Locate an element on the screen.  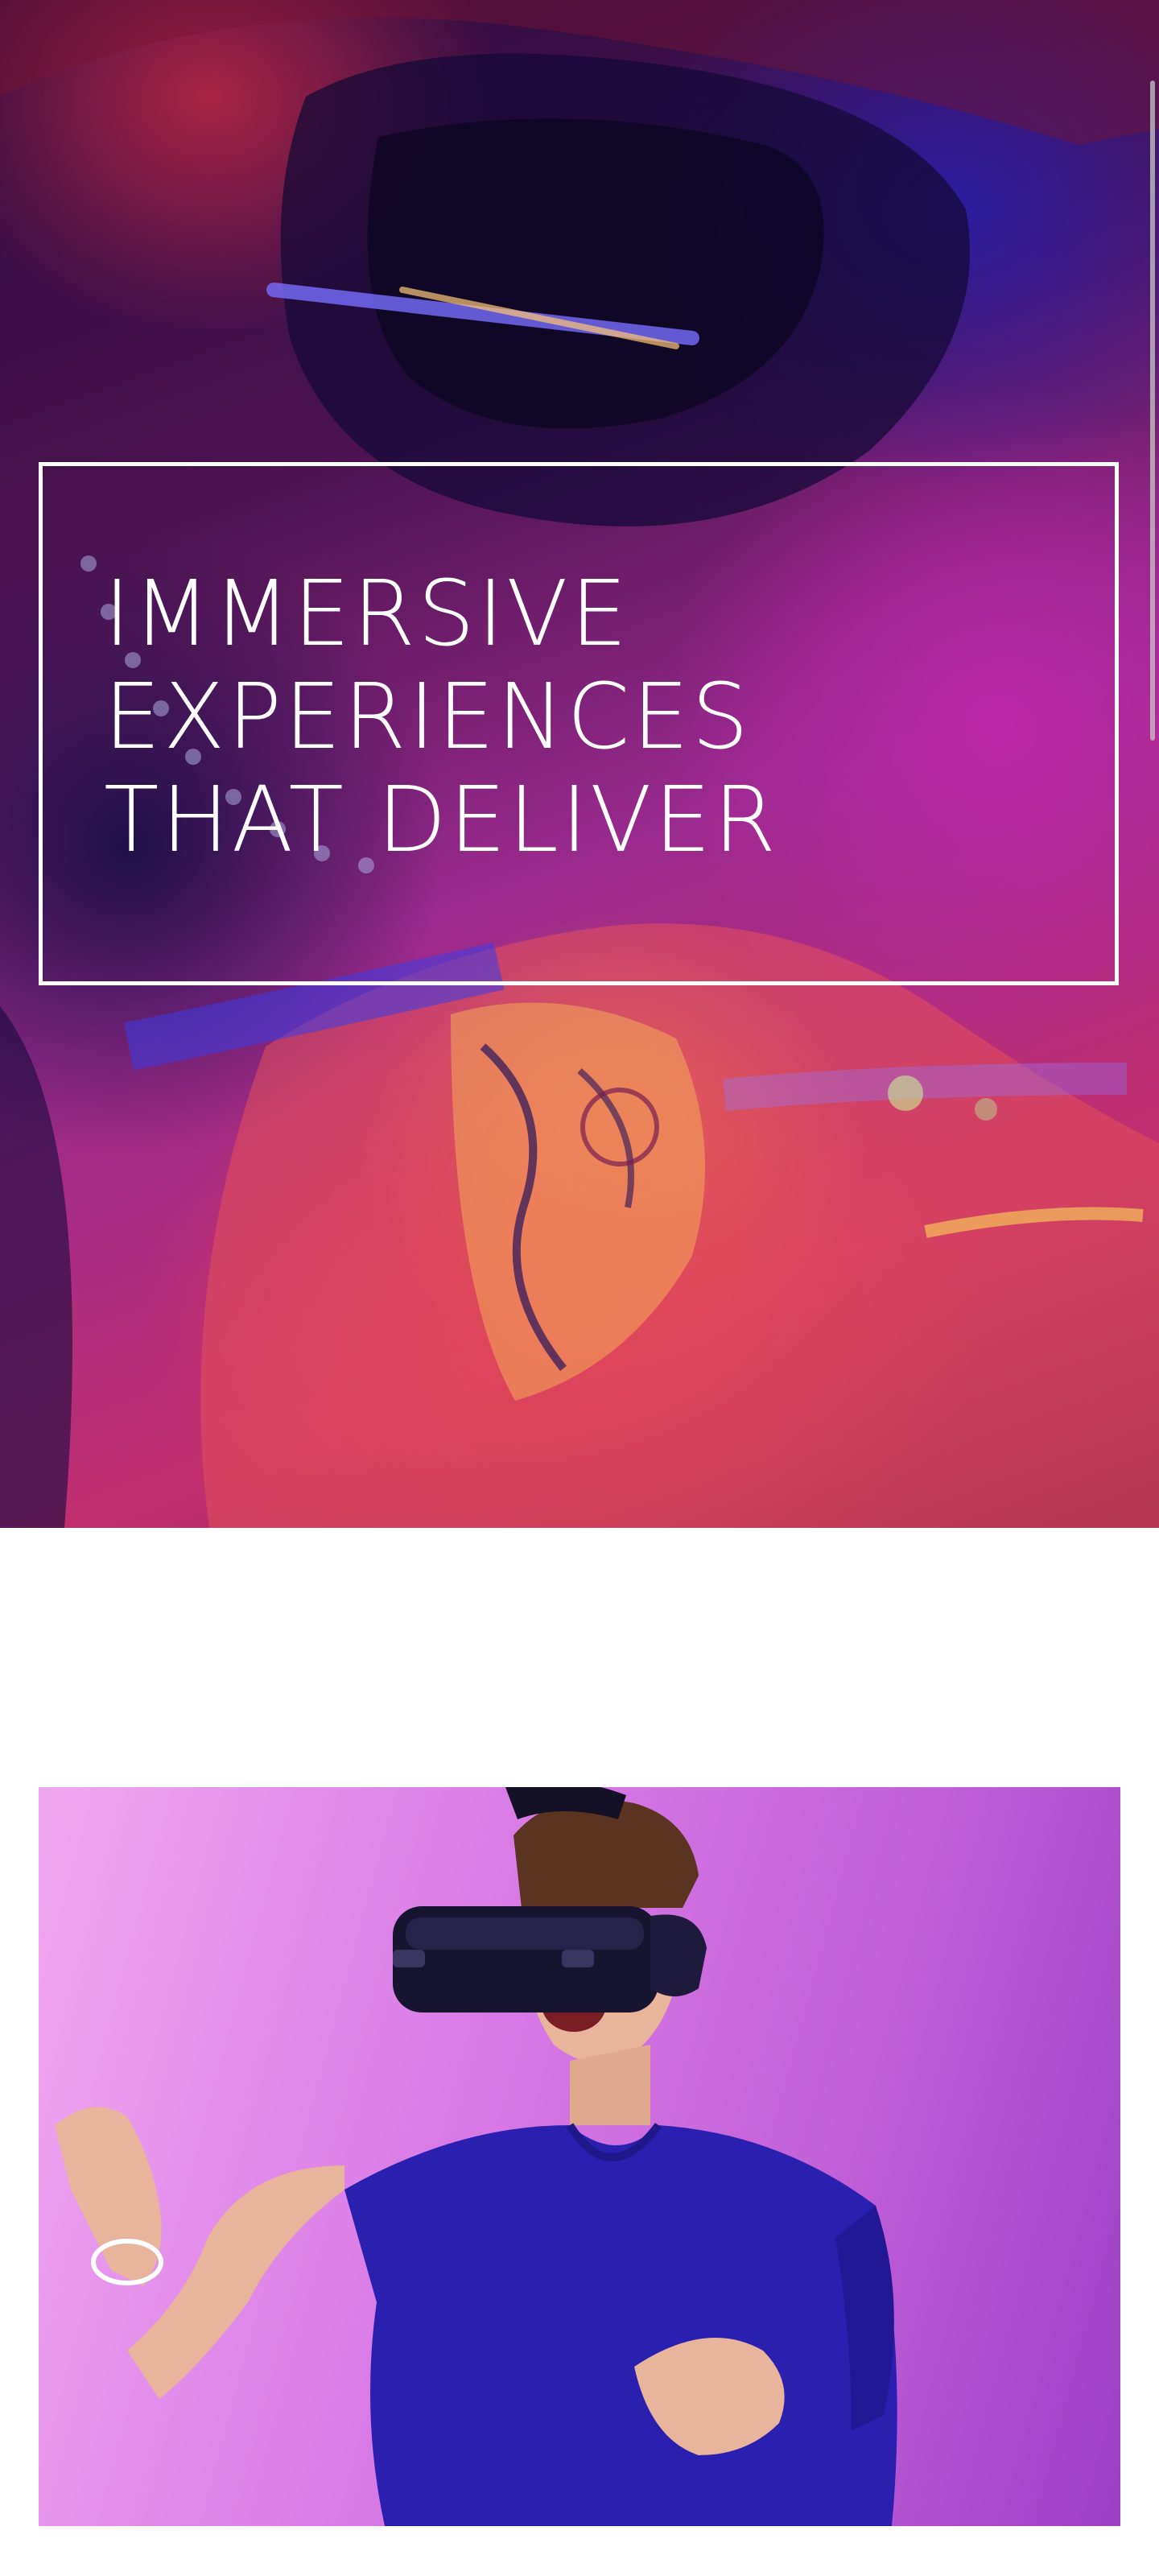
scrollbar is located at coordinates (1152, 410).